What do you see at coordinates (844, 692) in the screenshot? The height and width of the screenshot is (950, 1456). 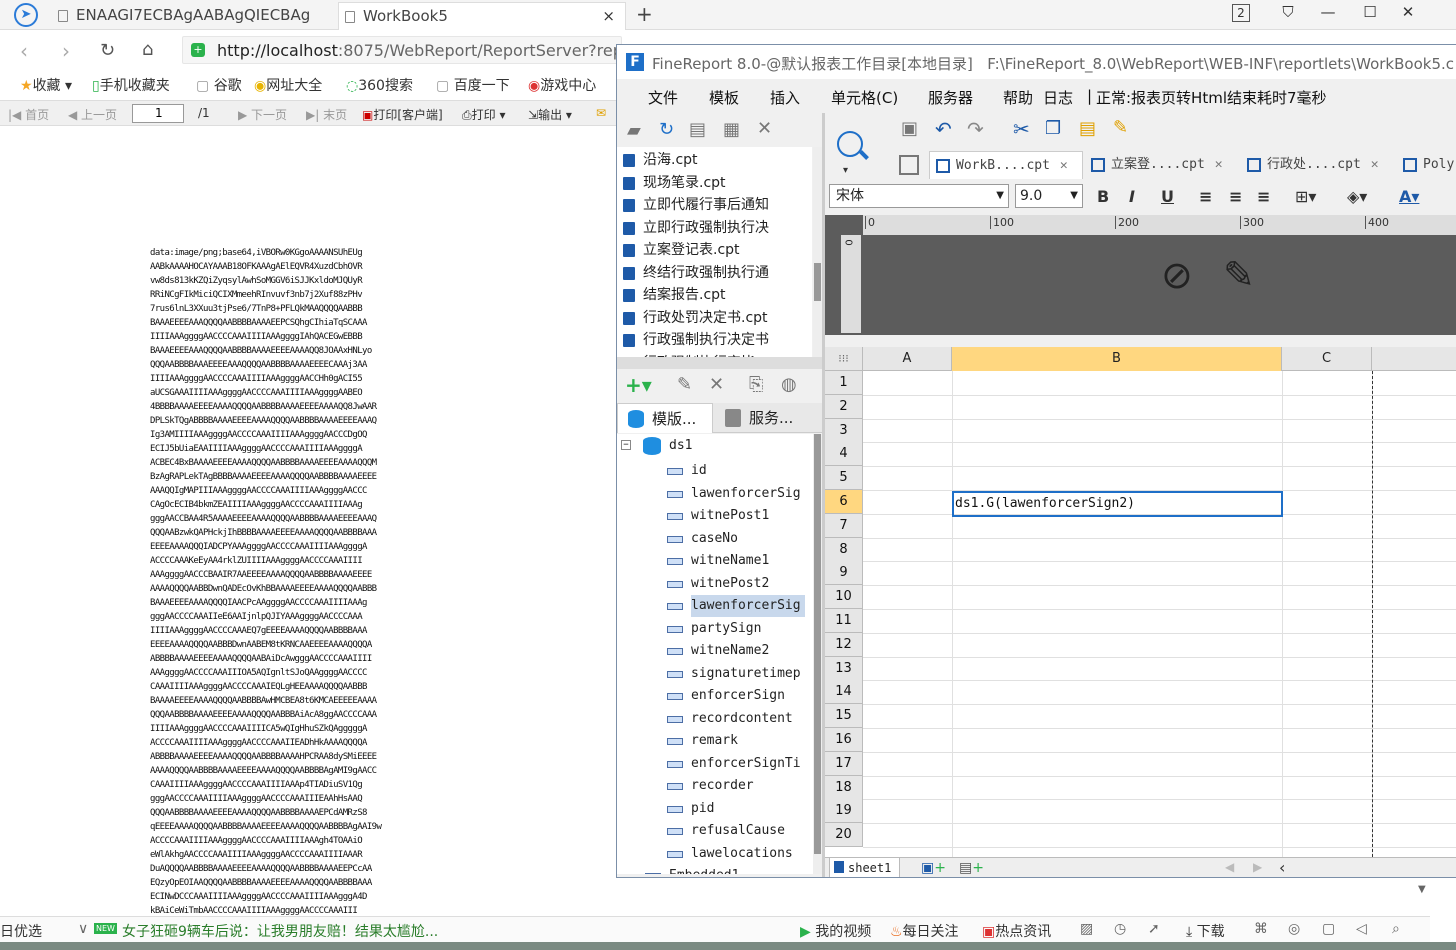 I see `row-header-14: 14` at bounding box center [844, 692].